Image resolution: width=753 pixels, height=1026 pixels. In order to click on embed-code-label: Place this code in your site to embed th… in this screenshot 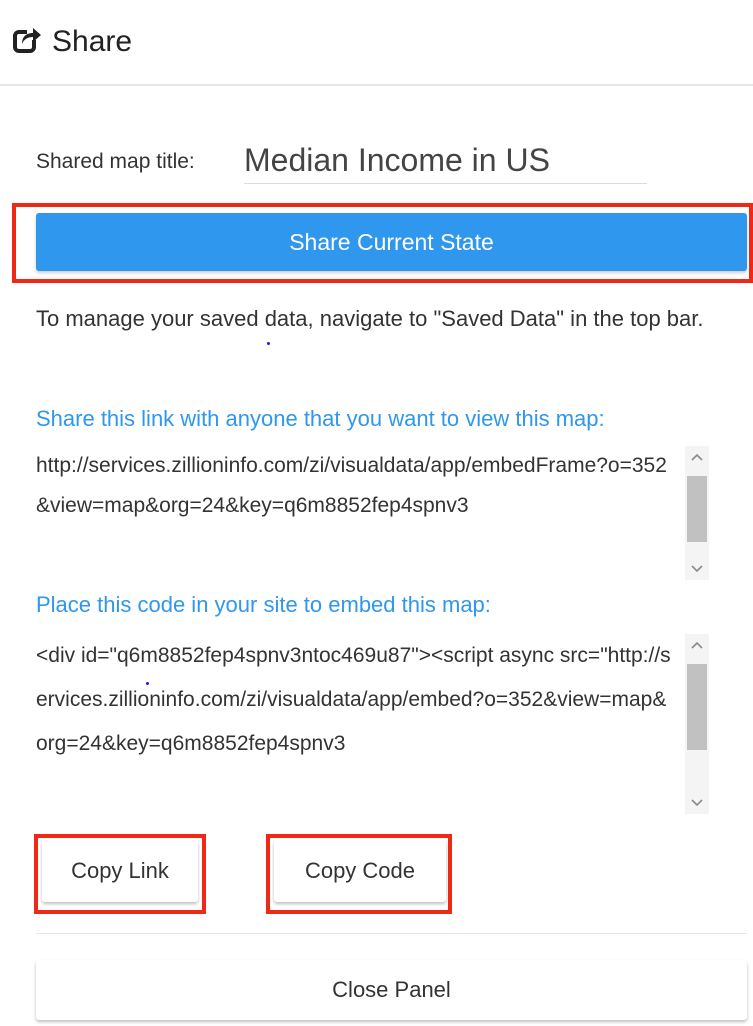, I will do `click(263, 604)`.